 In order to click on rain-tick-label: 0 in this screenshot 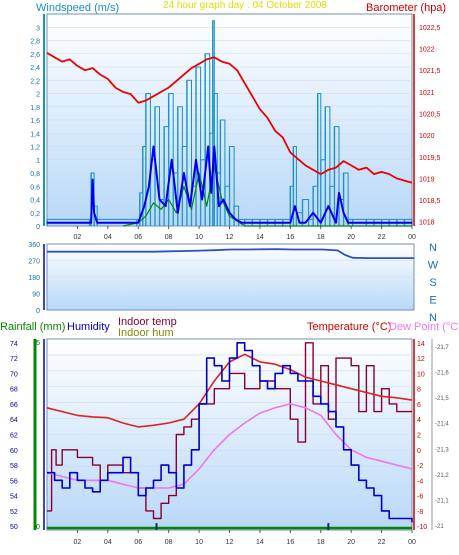, I will do `click(38, 527)`.